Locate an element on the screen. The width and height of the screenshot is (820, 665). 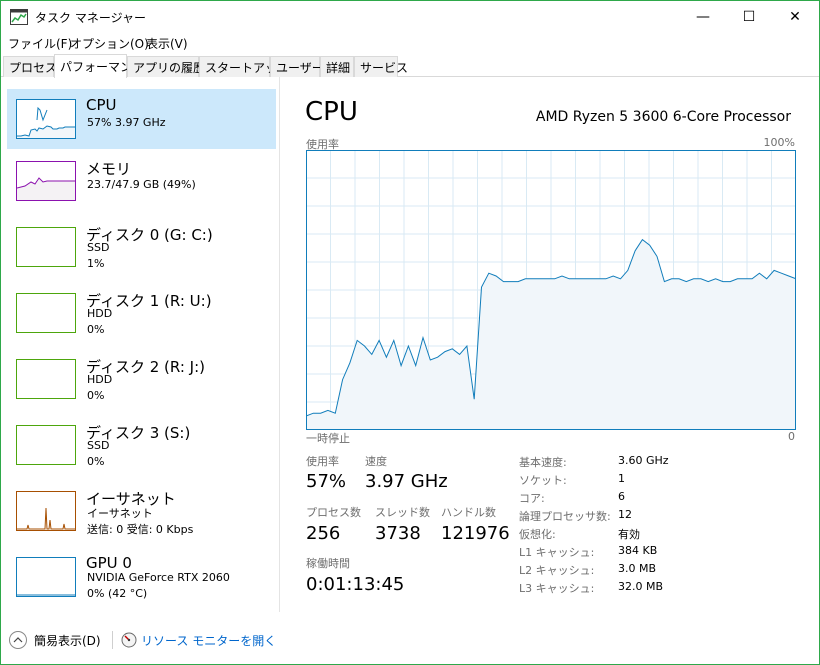
minimize-button: — is located at coordinates (703, 17).